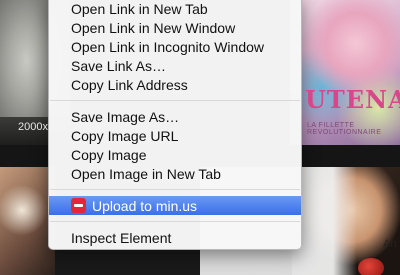  I want to click on menu-item-label: Open Link in Incognito Window, so click(167, 46).